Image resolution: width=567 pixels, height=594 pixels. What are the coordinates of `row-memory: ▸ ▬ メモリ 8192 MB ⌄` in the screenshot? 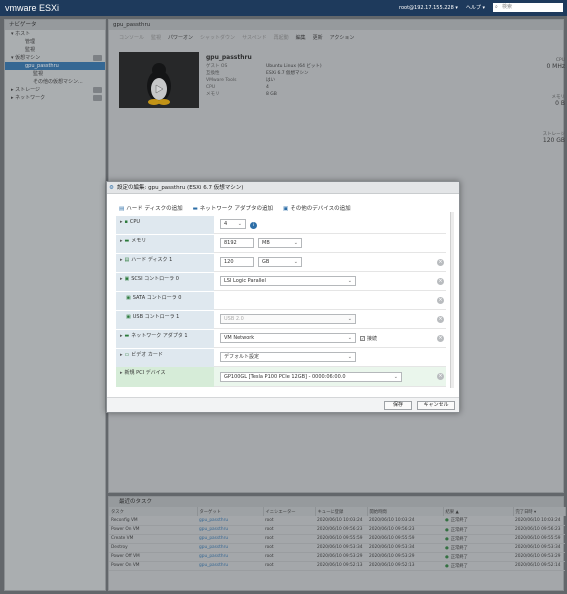 It's located at (281, 244).